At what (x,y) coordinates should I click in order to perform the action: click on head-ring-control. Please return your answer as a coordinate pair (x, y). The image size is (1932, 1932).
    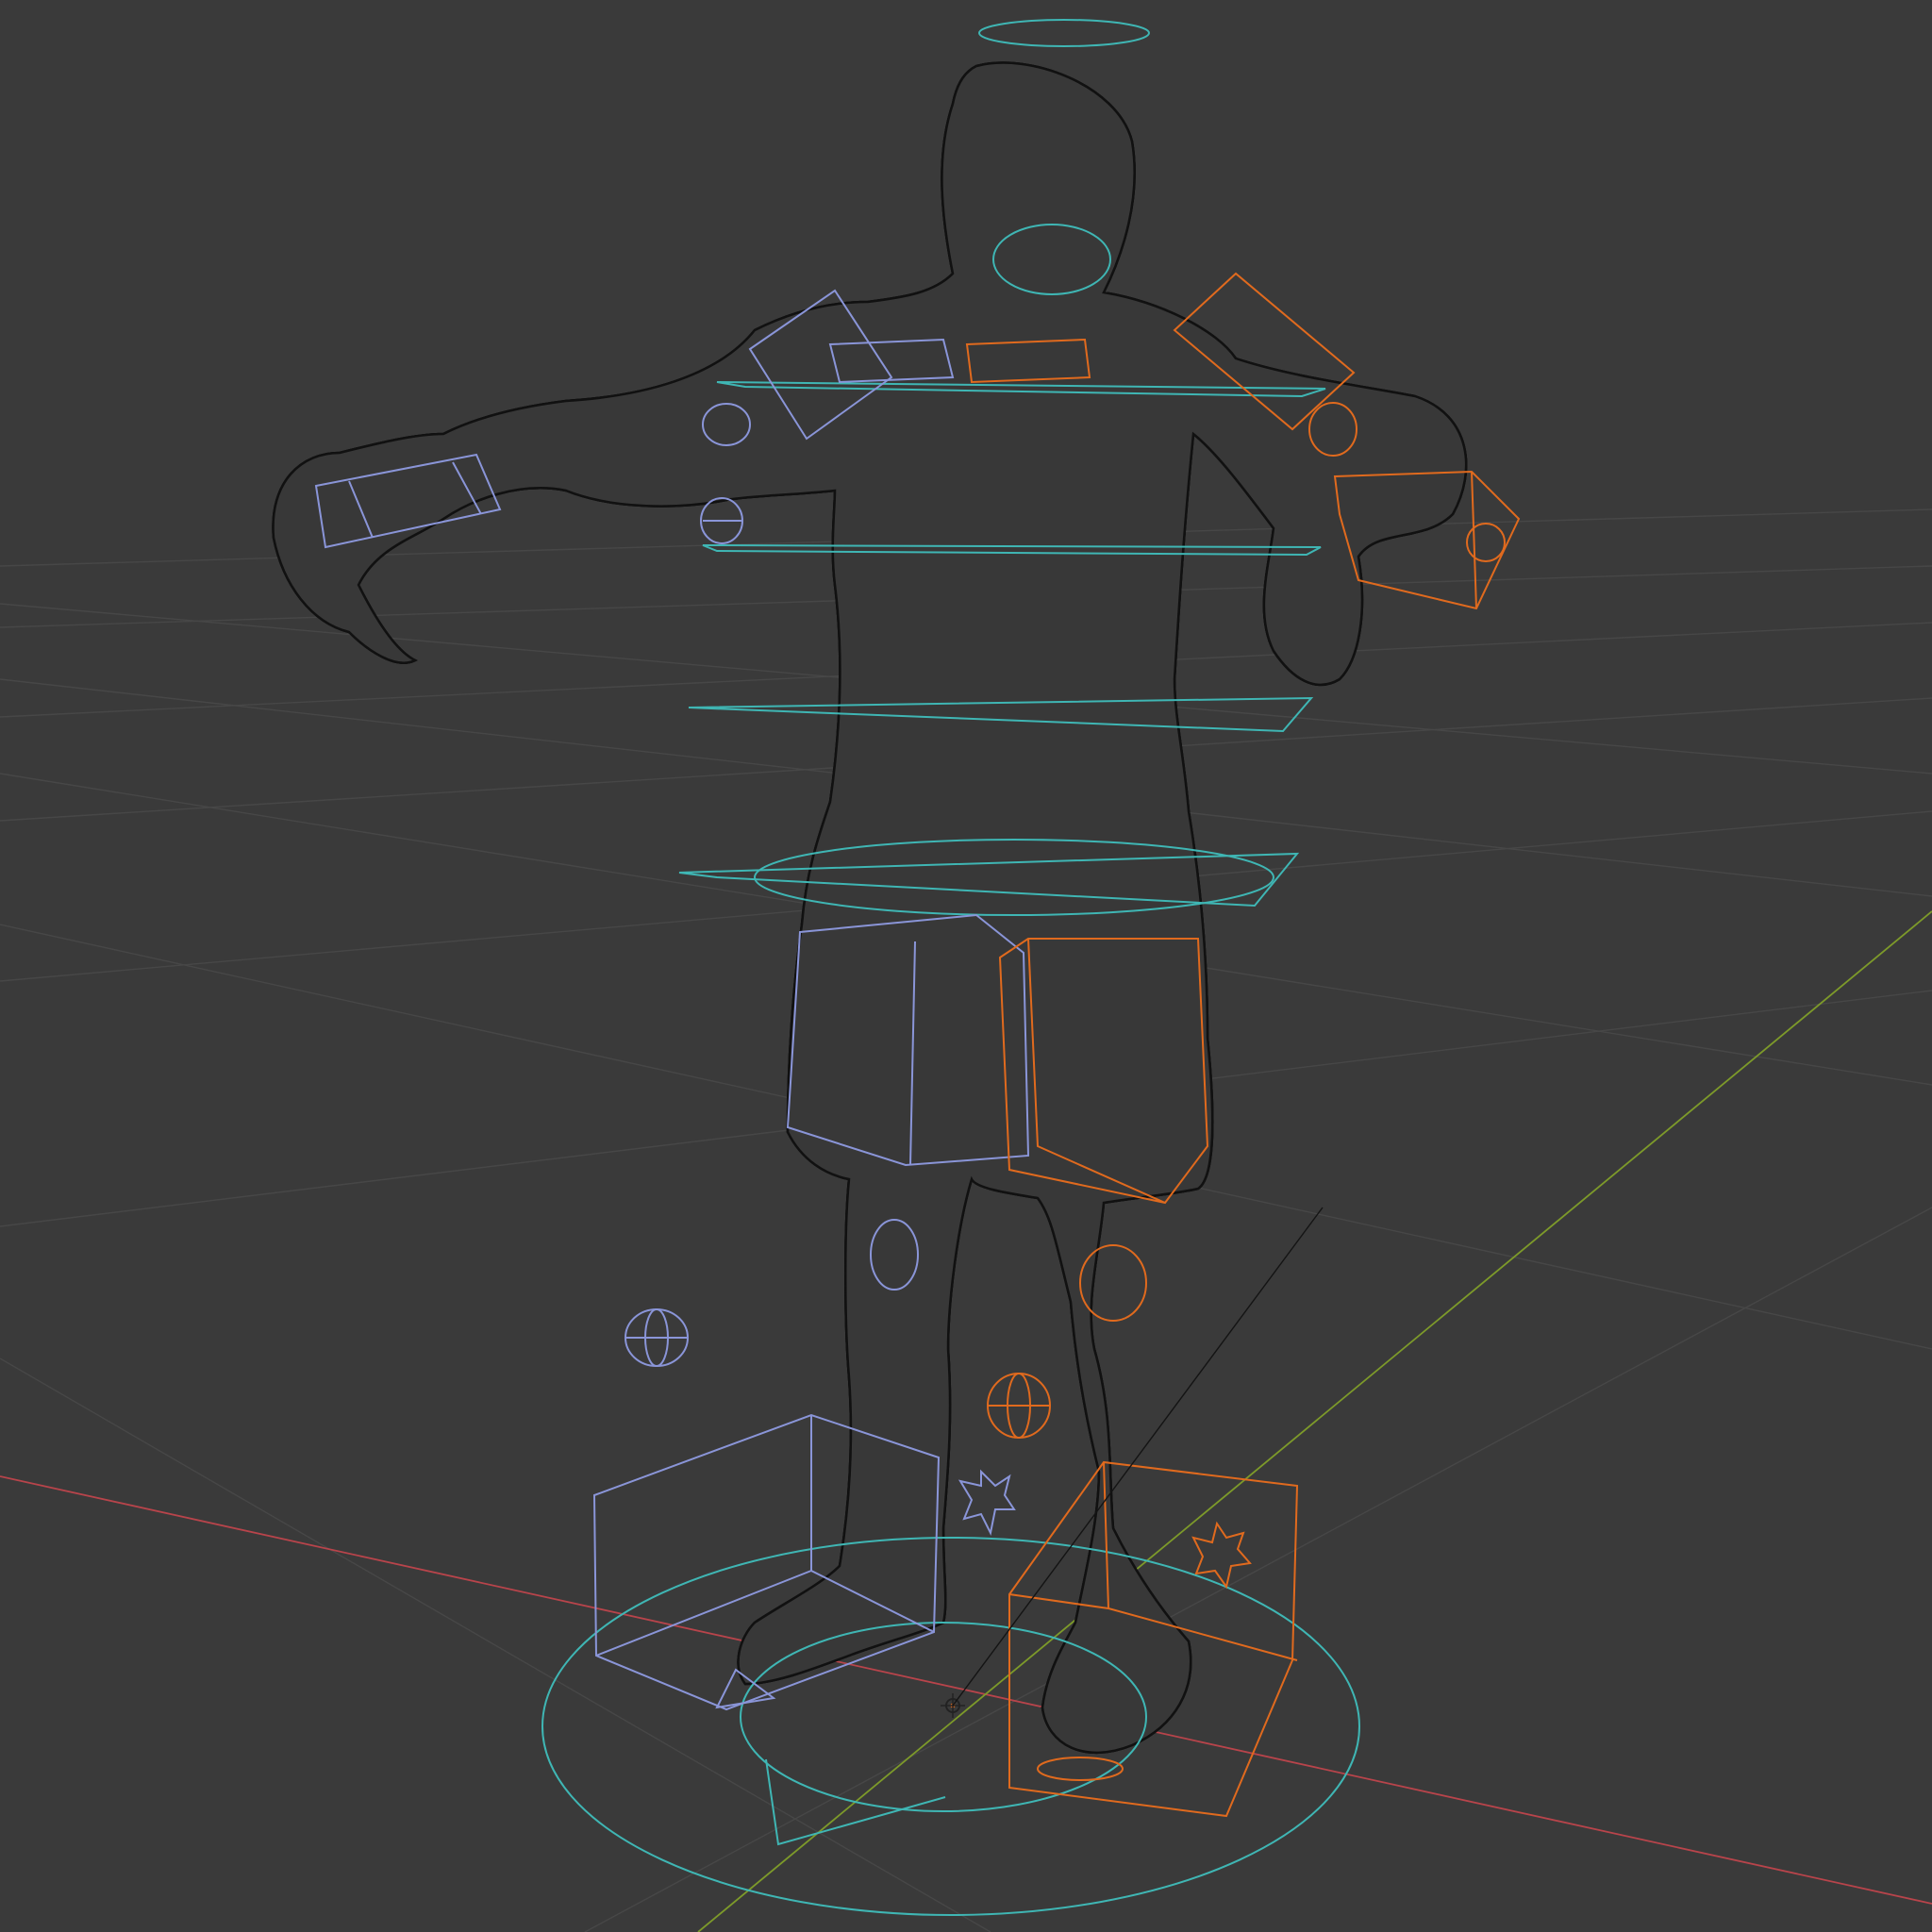
    Looking at the image, I should click on (1064, 33).